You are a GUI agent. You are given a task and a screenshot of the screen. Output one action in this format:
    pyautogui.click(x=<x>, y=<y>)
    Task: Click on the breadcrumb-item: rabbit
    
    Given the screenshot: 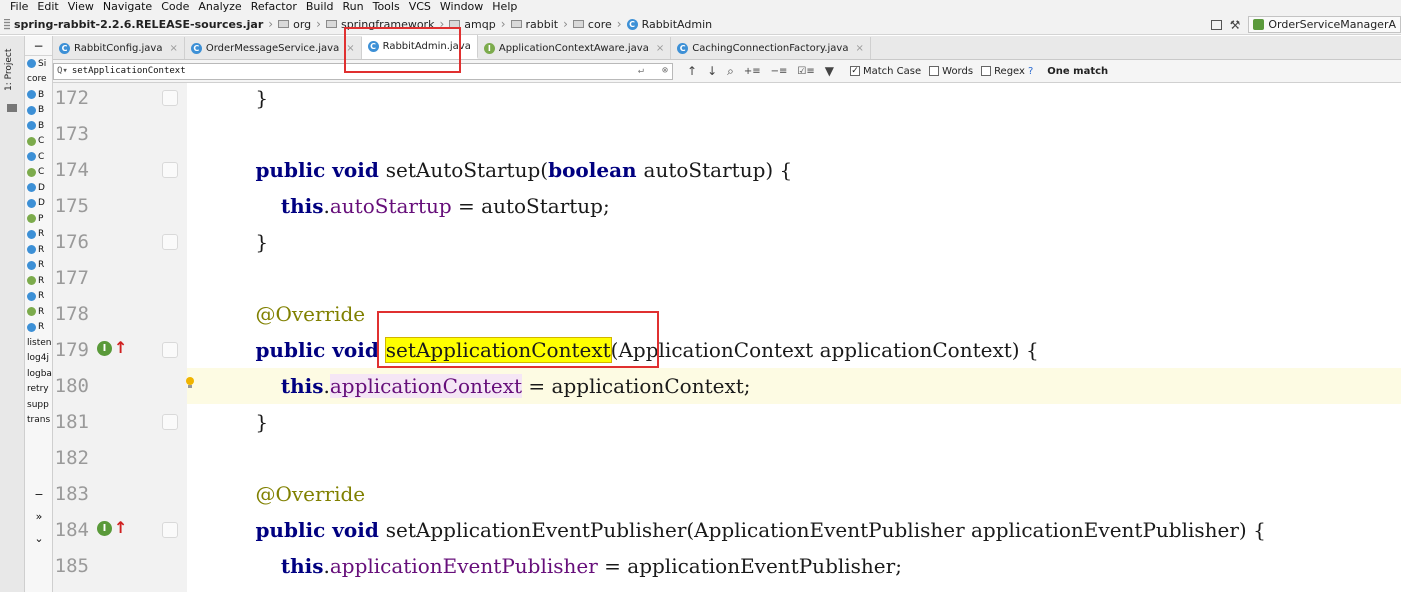 What is the action you would take?
    pyautogui.click(x=534, y=24)
    